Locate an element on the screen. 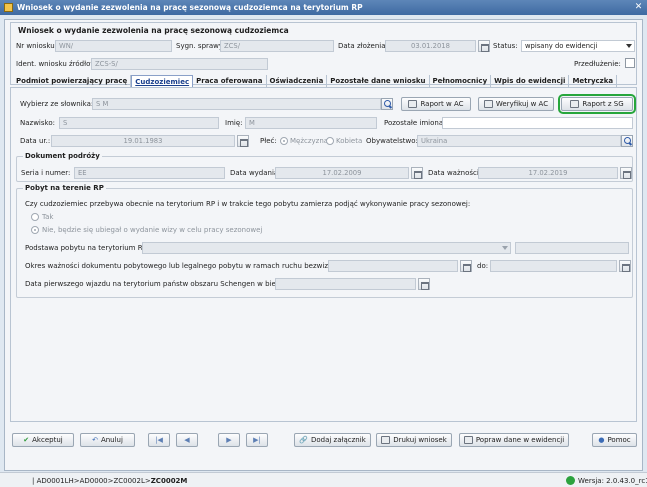 The height and width of the screenshot is (487, 647). anuluj-button: ↶ Anuluj is located at coordinates (107, 440).